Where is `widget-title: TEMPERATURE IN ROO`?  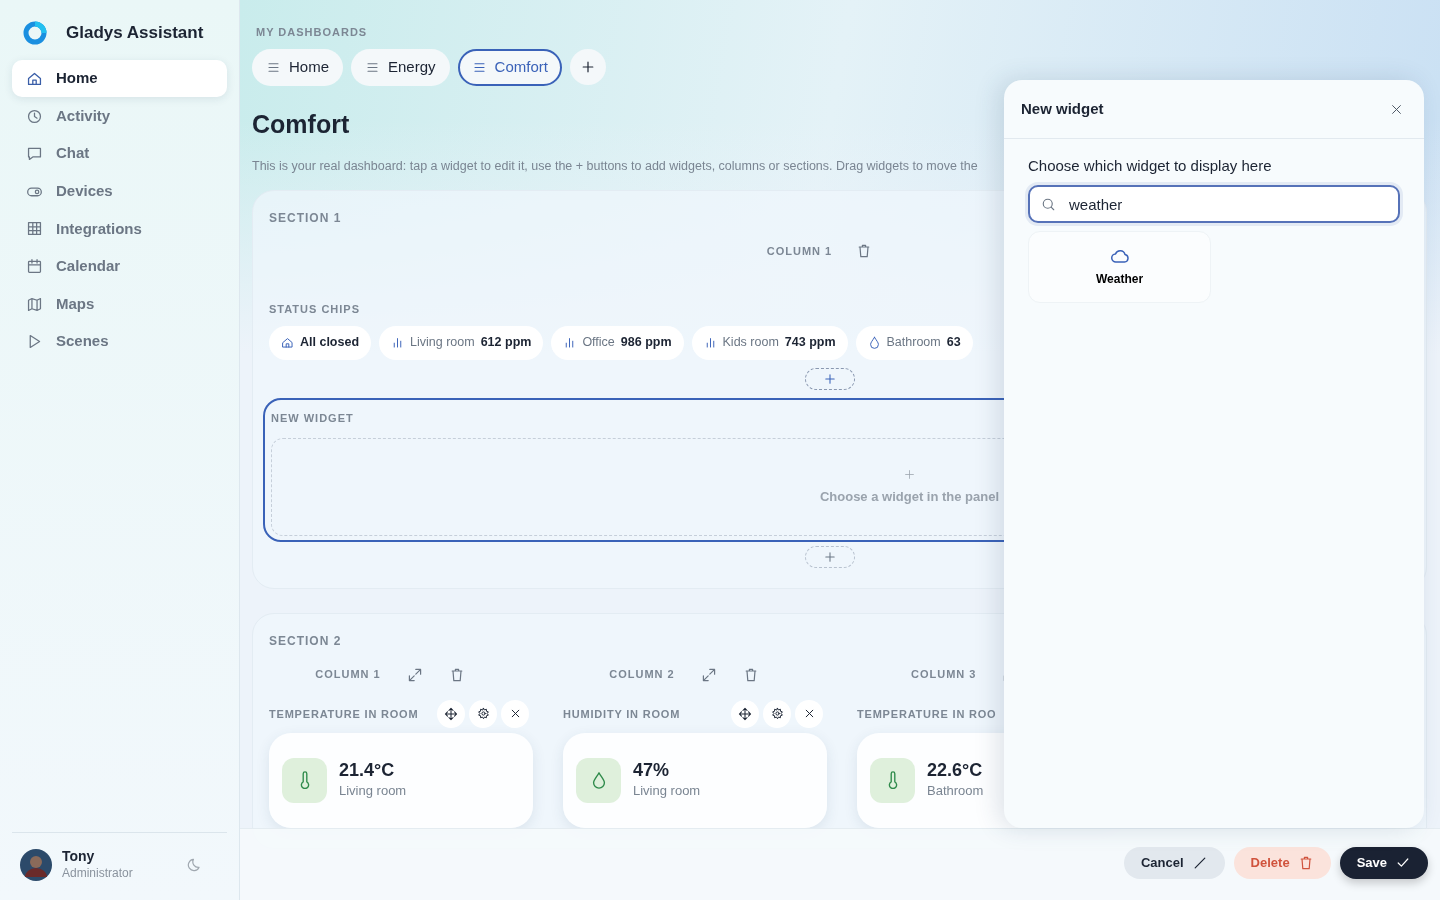
widget-title: TEMPERATURE IN ROO is located at coordinates (927, 714).